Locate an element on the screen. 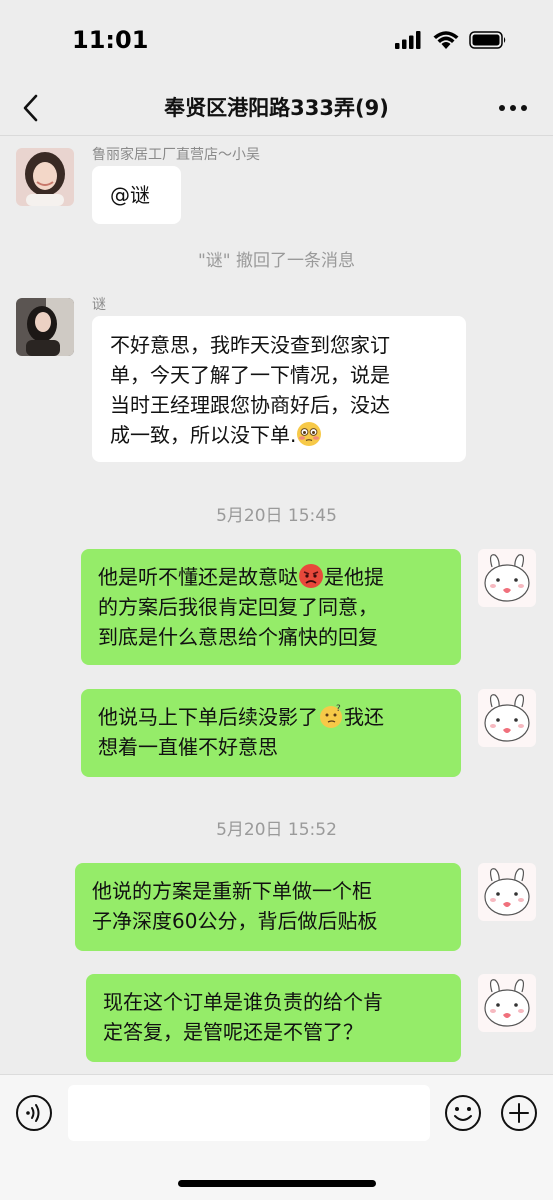 Image resolution: width=553 pixels, height=1200 pixels. message-line-text: 成一致，所以没下单. is located at coordinates (203, 435).